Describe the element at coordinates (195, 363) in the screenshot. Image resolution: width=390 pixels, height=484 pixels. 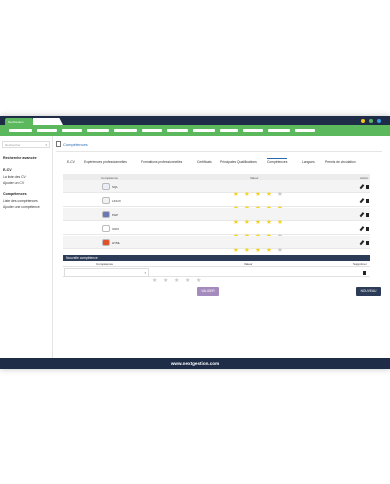
I see `footer: www.nextgestion.com` at that location.